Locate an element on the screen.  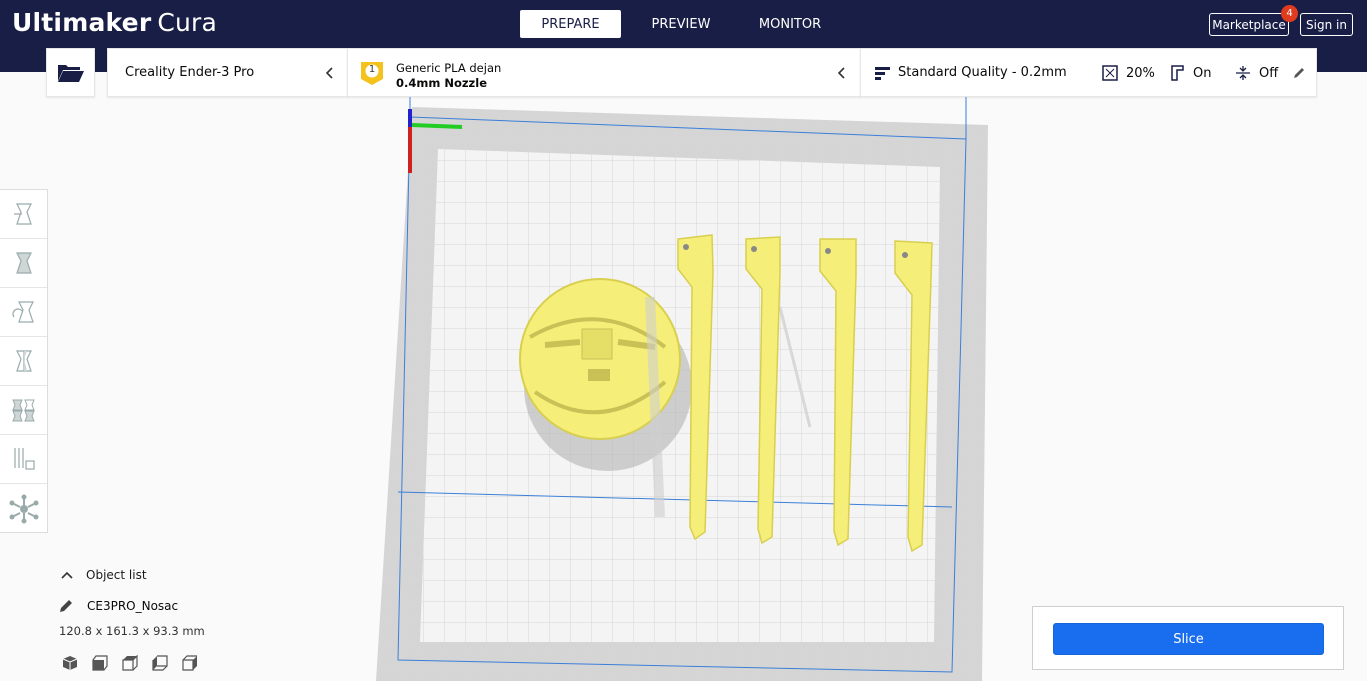
view-3d-button is located at coordinates (77, 663).